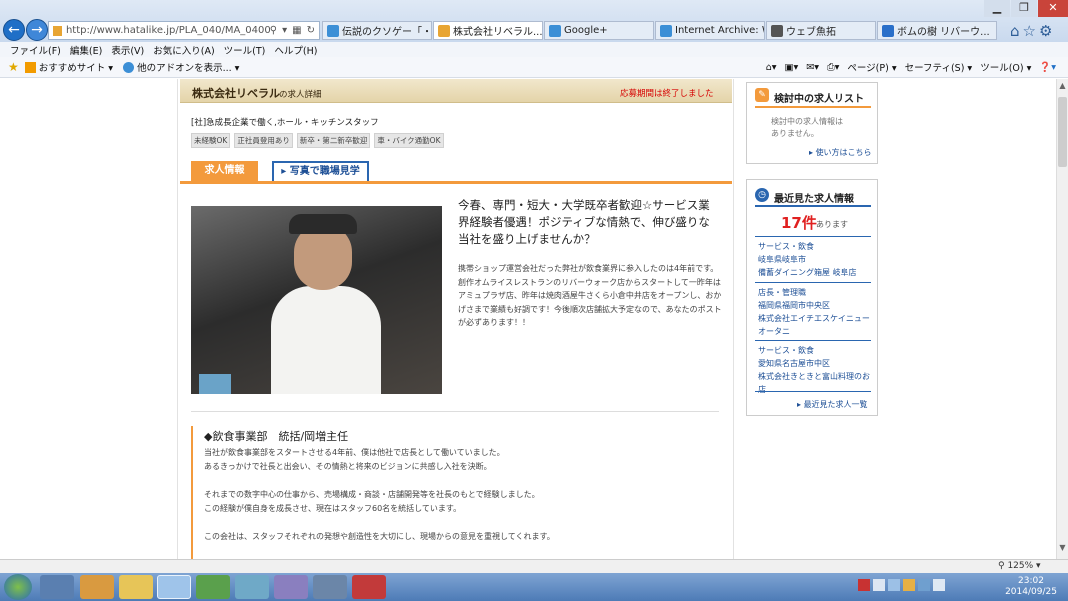  I want to click on menu-edit: 編集(E), so click(86, 50).